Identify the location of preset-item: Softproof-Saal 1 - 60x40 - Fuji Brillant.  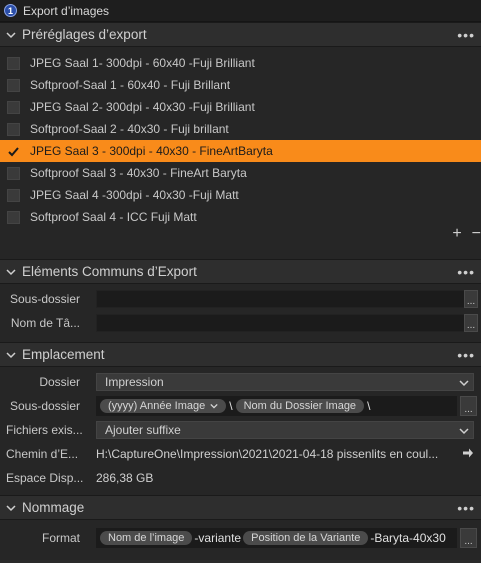
(240, 85).